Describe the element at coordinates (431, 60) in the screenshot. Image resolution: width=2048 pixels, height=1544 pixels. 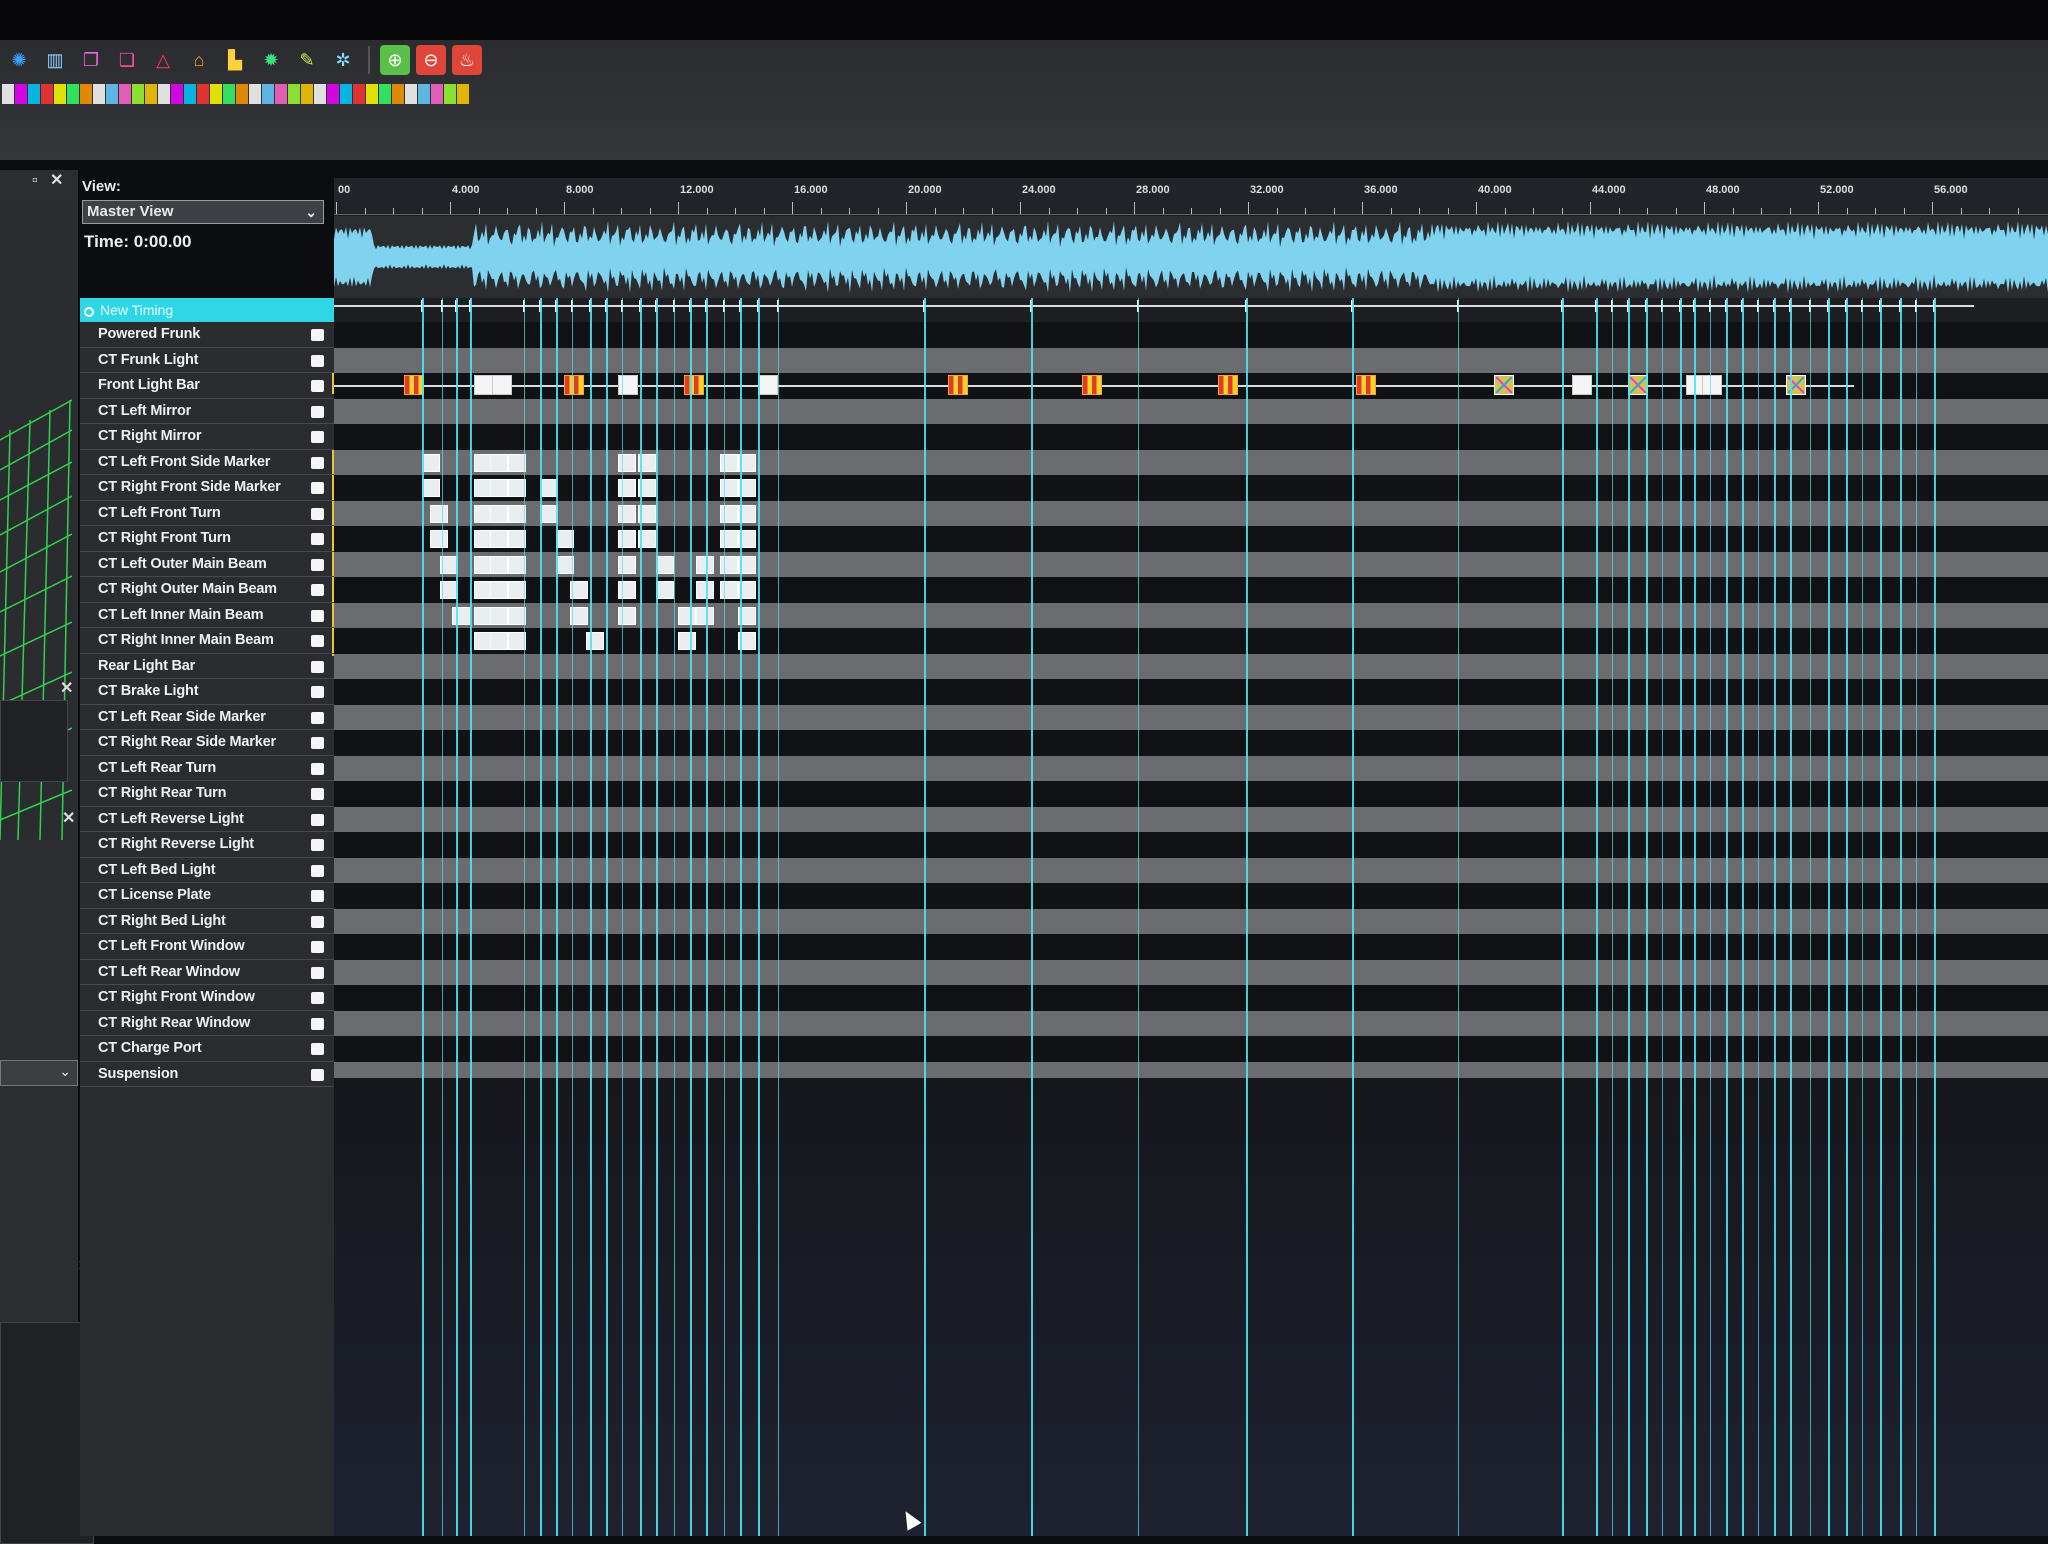
I see `zoom-out-icon: ⊖` at that location.